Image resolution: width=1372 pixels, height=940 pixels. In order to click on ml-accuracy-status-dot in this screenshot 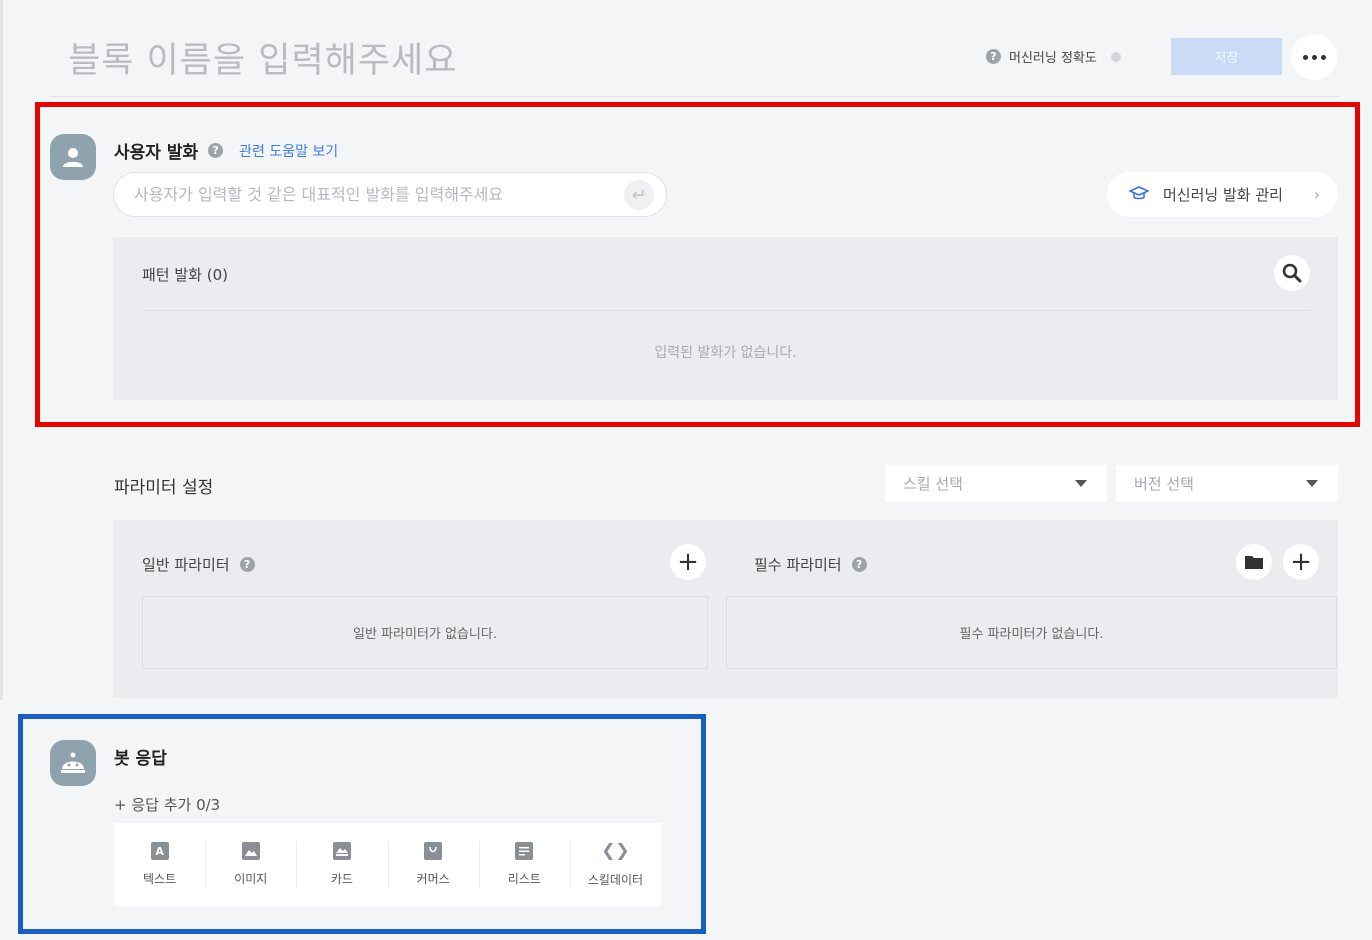, I will do `click(1115, 56)`.